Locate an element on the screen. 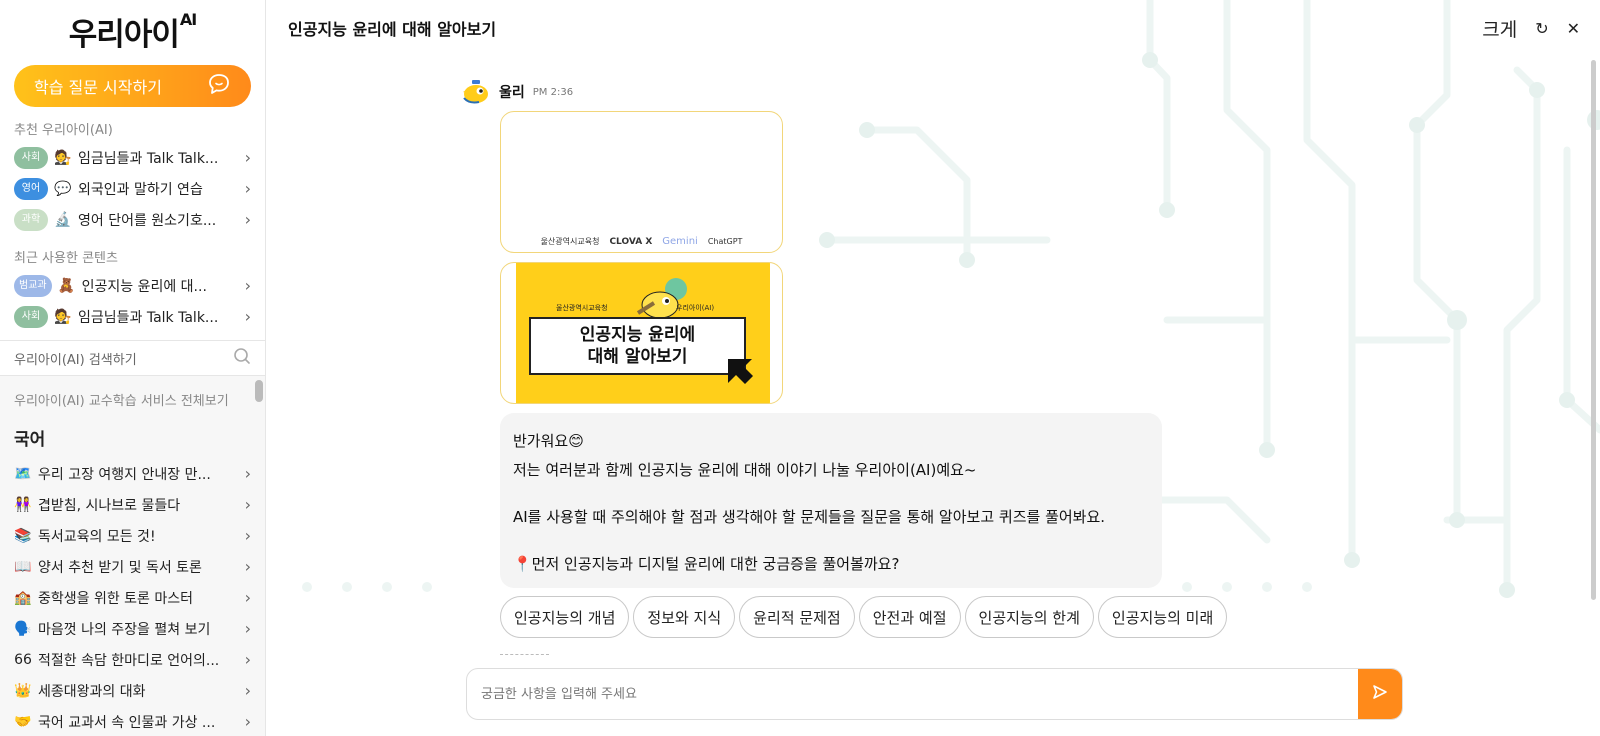  poster-title-line1: 인공지능 윤리에 is located at coordinates (637, 335).